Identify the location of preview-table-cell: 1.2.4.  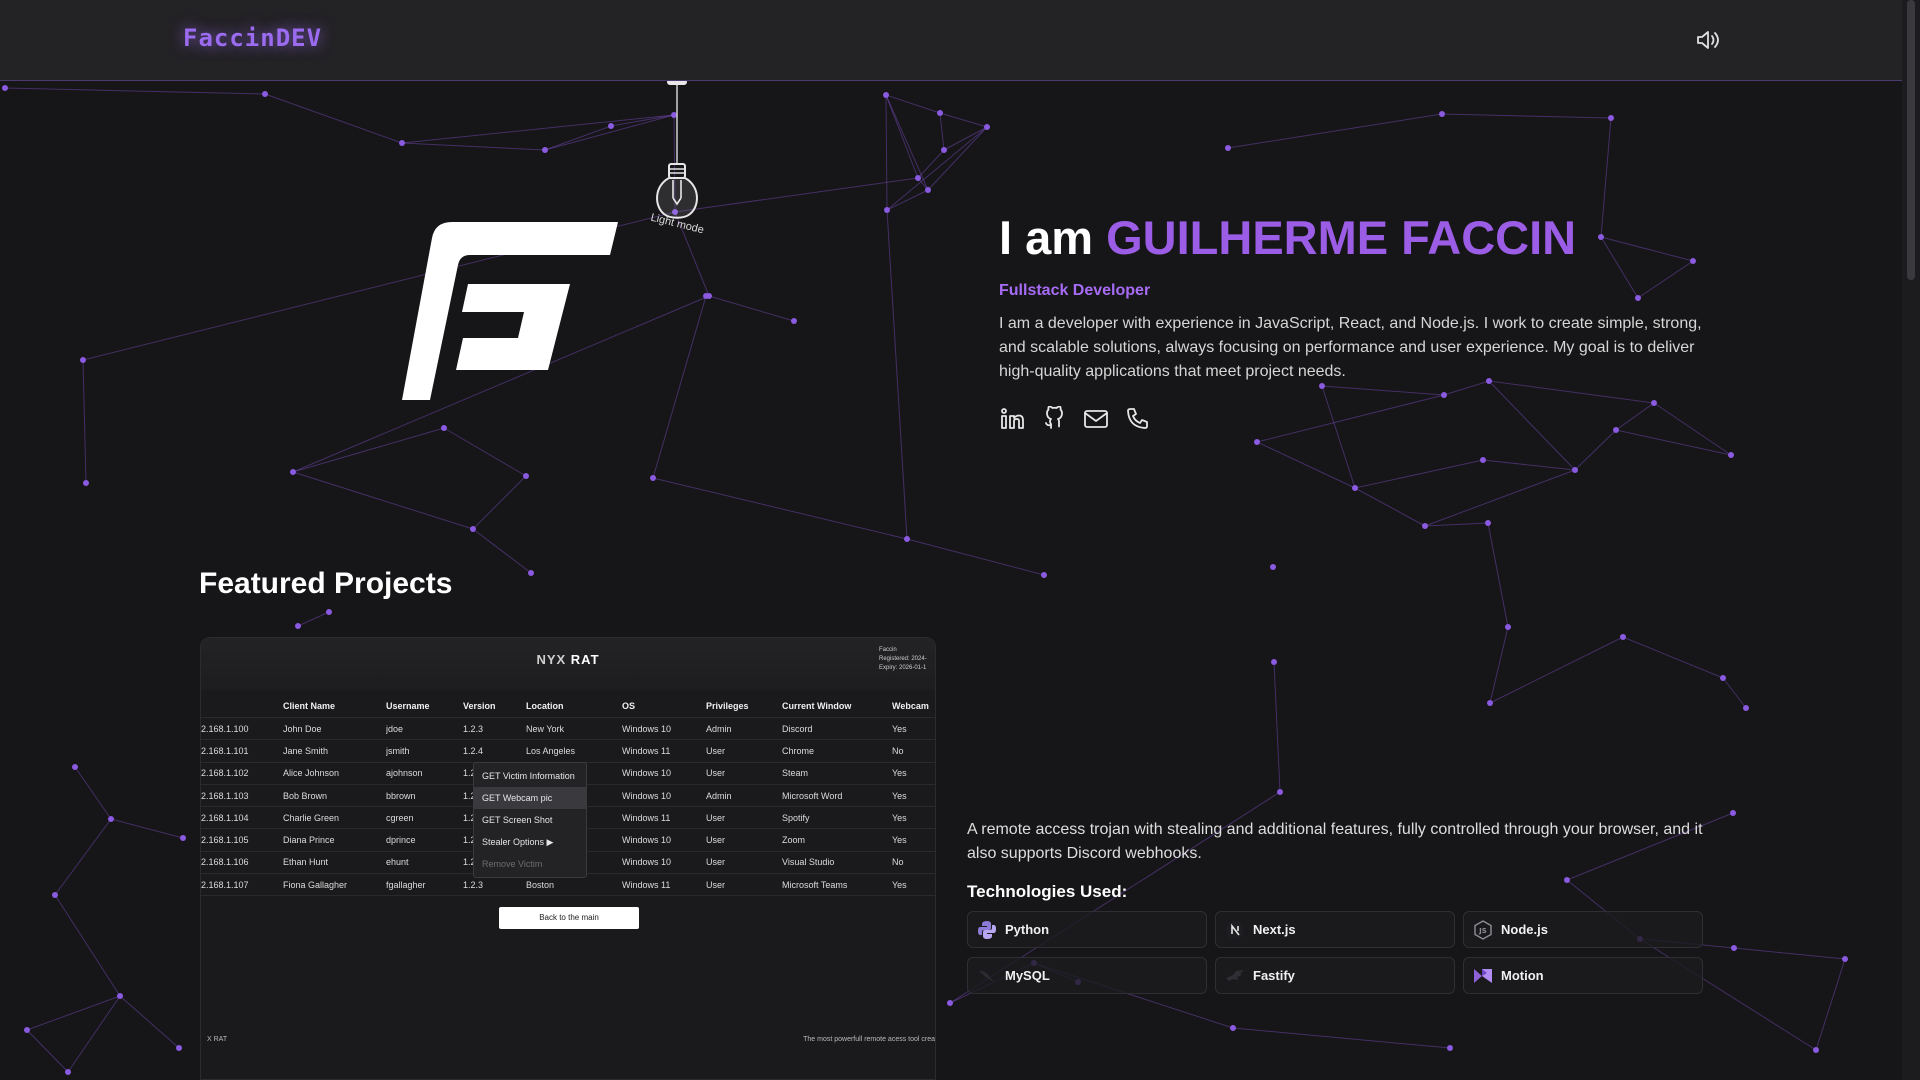
(473, 750).